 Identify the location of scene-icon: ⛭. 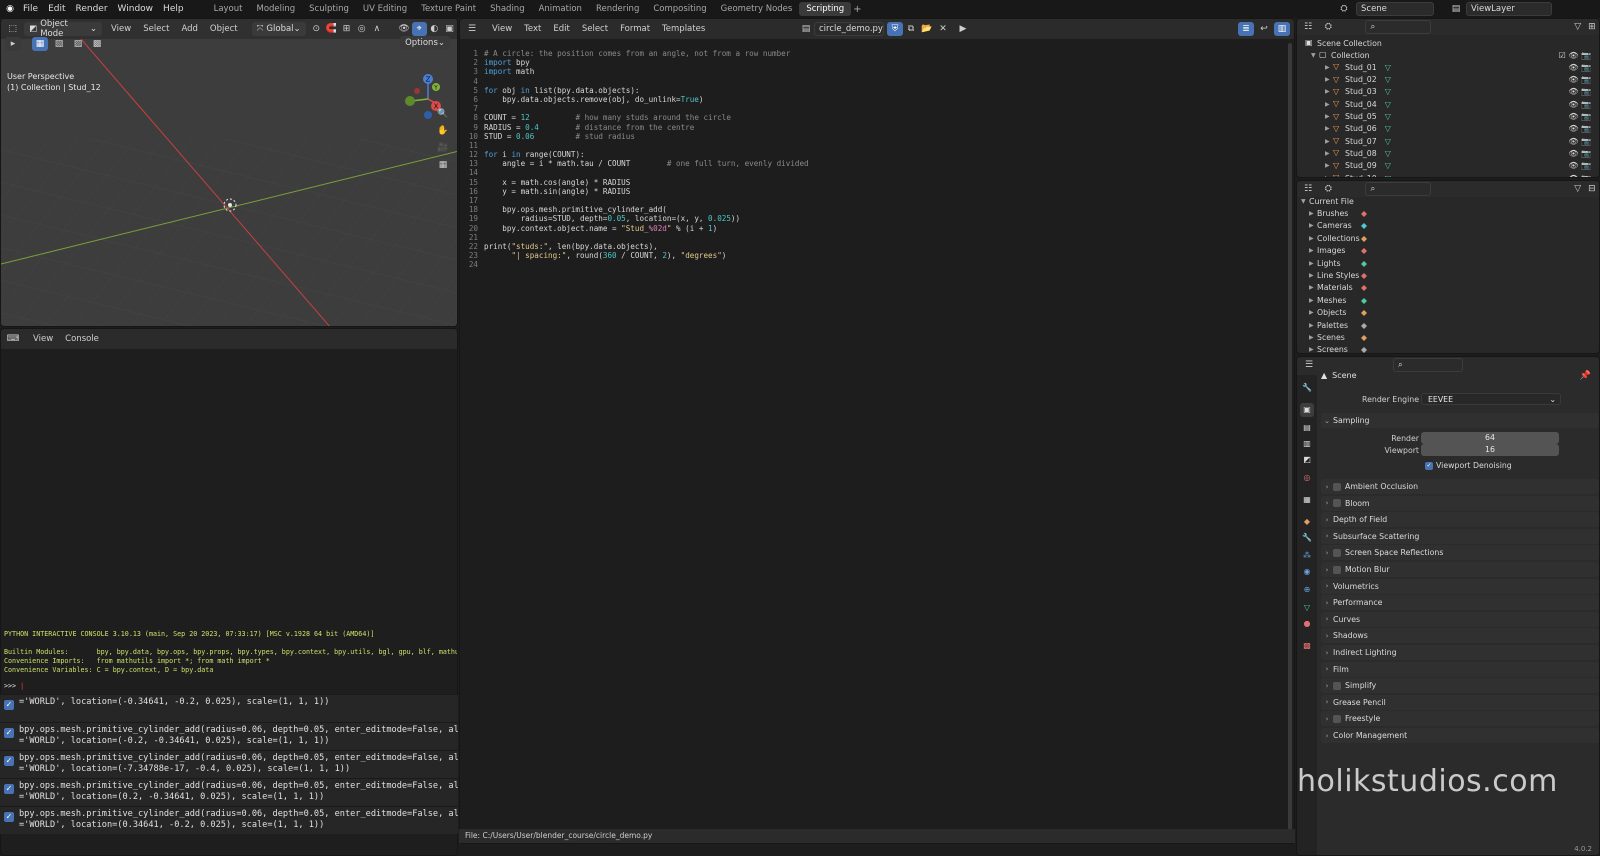
(1344, 9).